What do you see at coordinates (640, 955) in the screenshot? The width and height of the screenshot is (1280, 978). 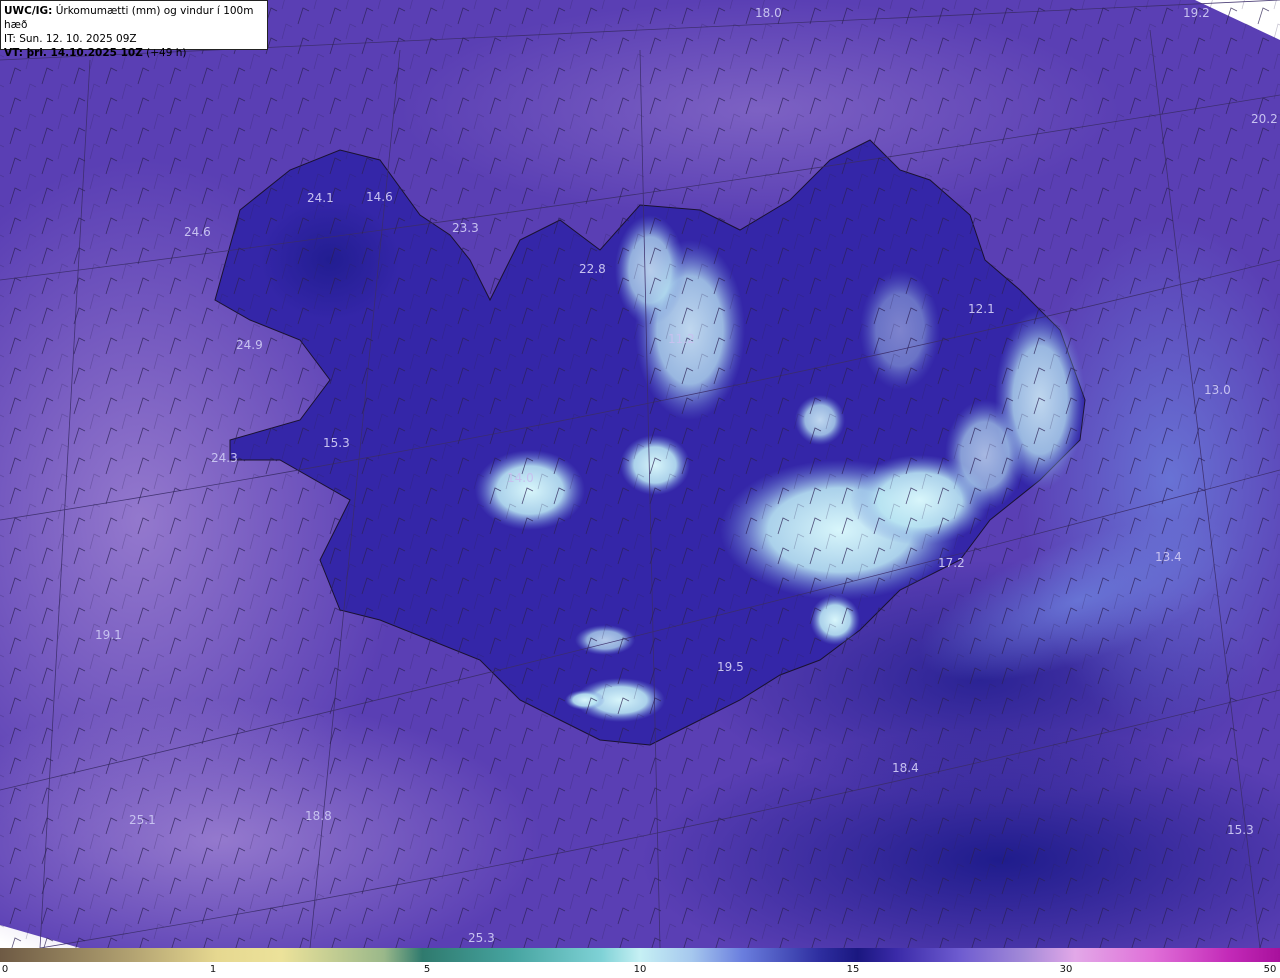 I see `colorbar-strip` at bounding box center [640, 955].